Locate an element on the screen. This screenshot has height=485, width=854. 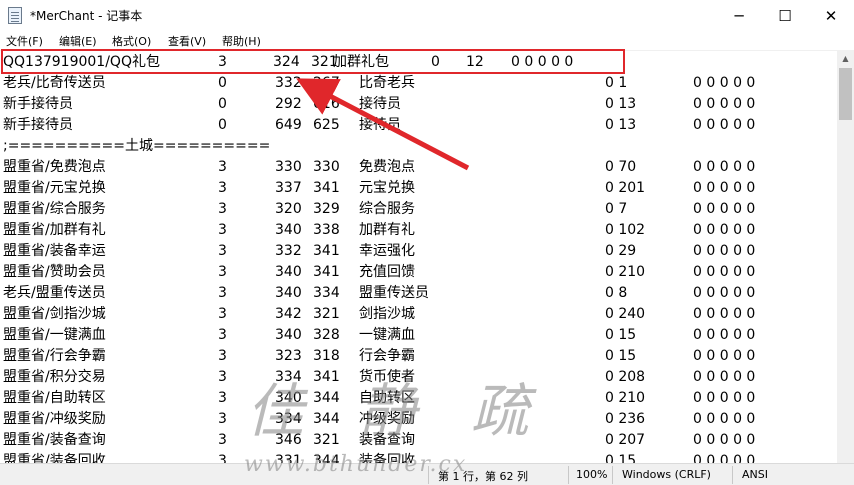
menu-edit: 编辑(E) is located at coordinates (78, 41).